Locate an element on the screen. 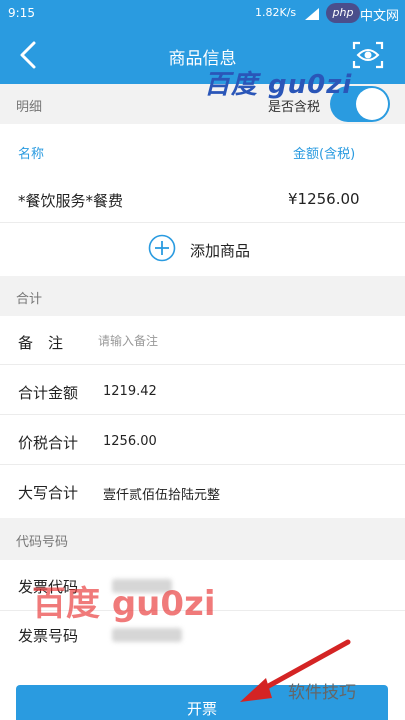 The image size is (405, 720). network-speed: 1.82K/s is located at coordinates (276, 12).